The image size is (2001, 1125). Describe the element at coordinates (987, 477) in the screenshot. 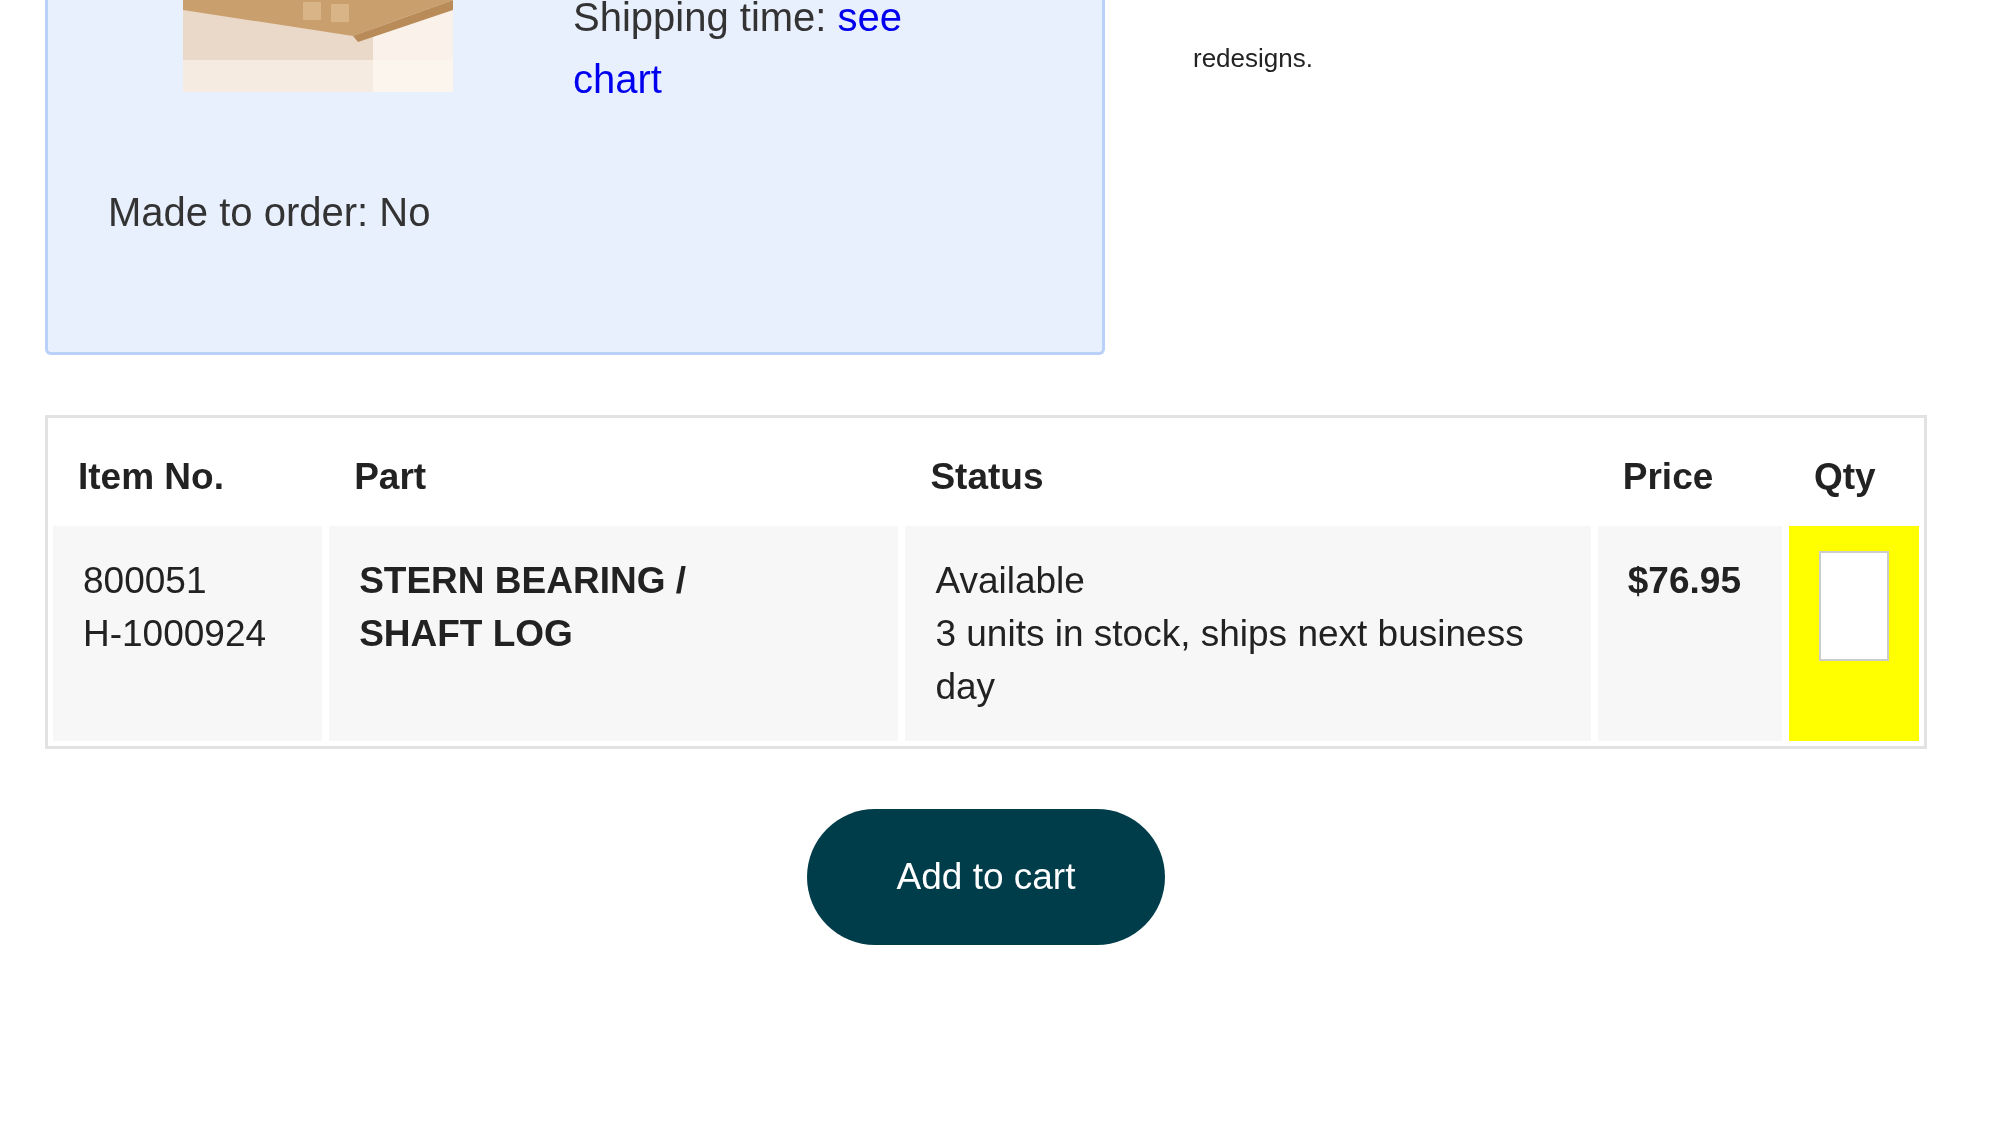

I see `column-header: Status` at that location.